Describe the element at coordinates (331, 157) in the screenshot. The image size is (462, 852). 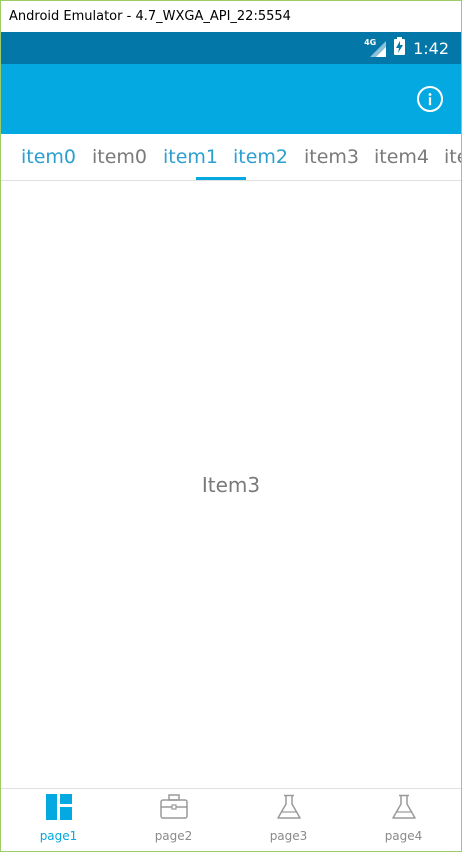
I see `tab-item3: item3` at that location.